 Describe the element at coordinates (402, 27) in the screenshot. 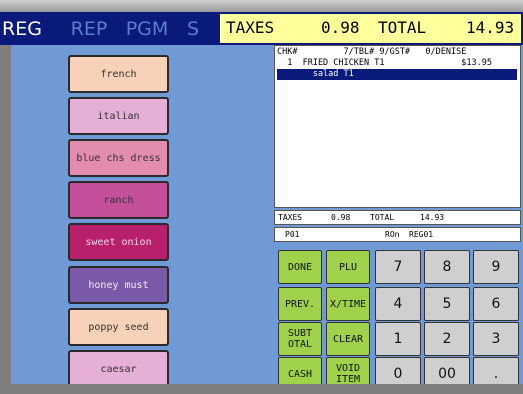

I see `header-total-label: TOTAL` at that location.